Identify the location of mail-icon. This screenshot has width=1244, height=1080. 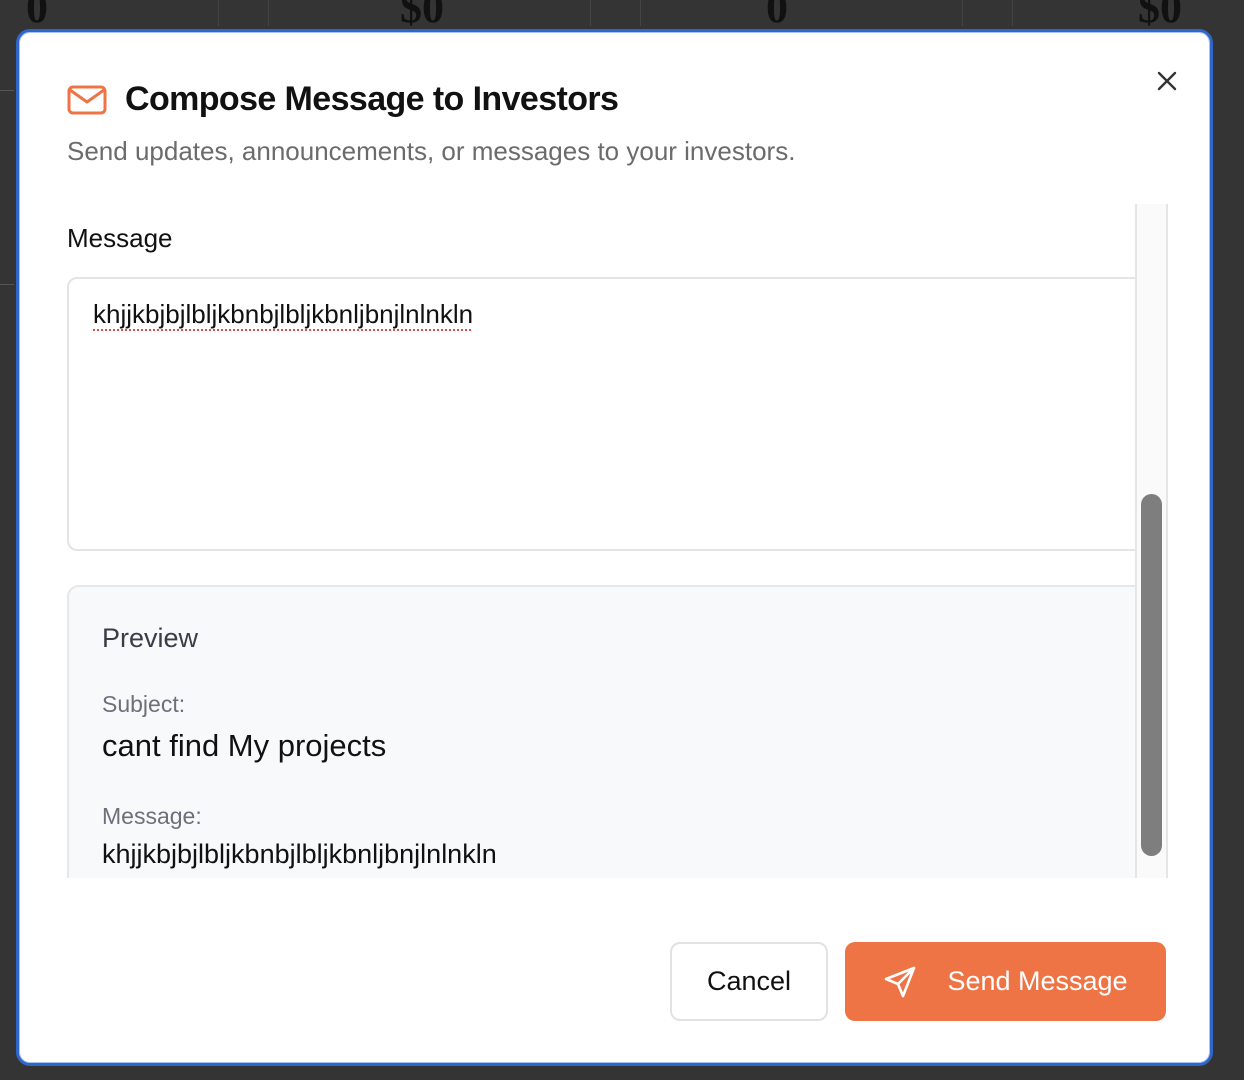
(87, 99).